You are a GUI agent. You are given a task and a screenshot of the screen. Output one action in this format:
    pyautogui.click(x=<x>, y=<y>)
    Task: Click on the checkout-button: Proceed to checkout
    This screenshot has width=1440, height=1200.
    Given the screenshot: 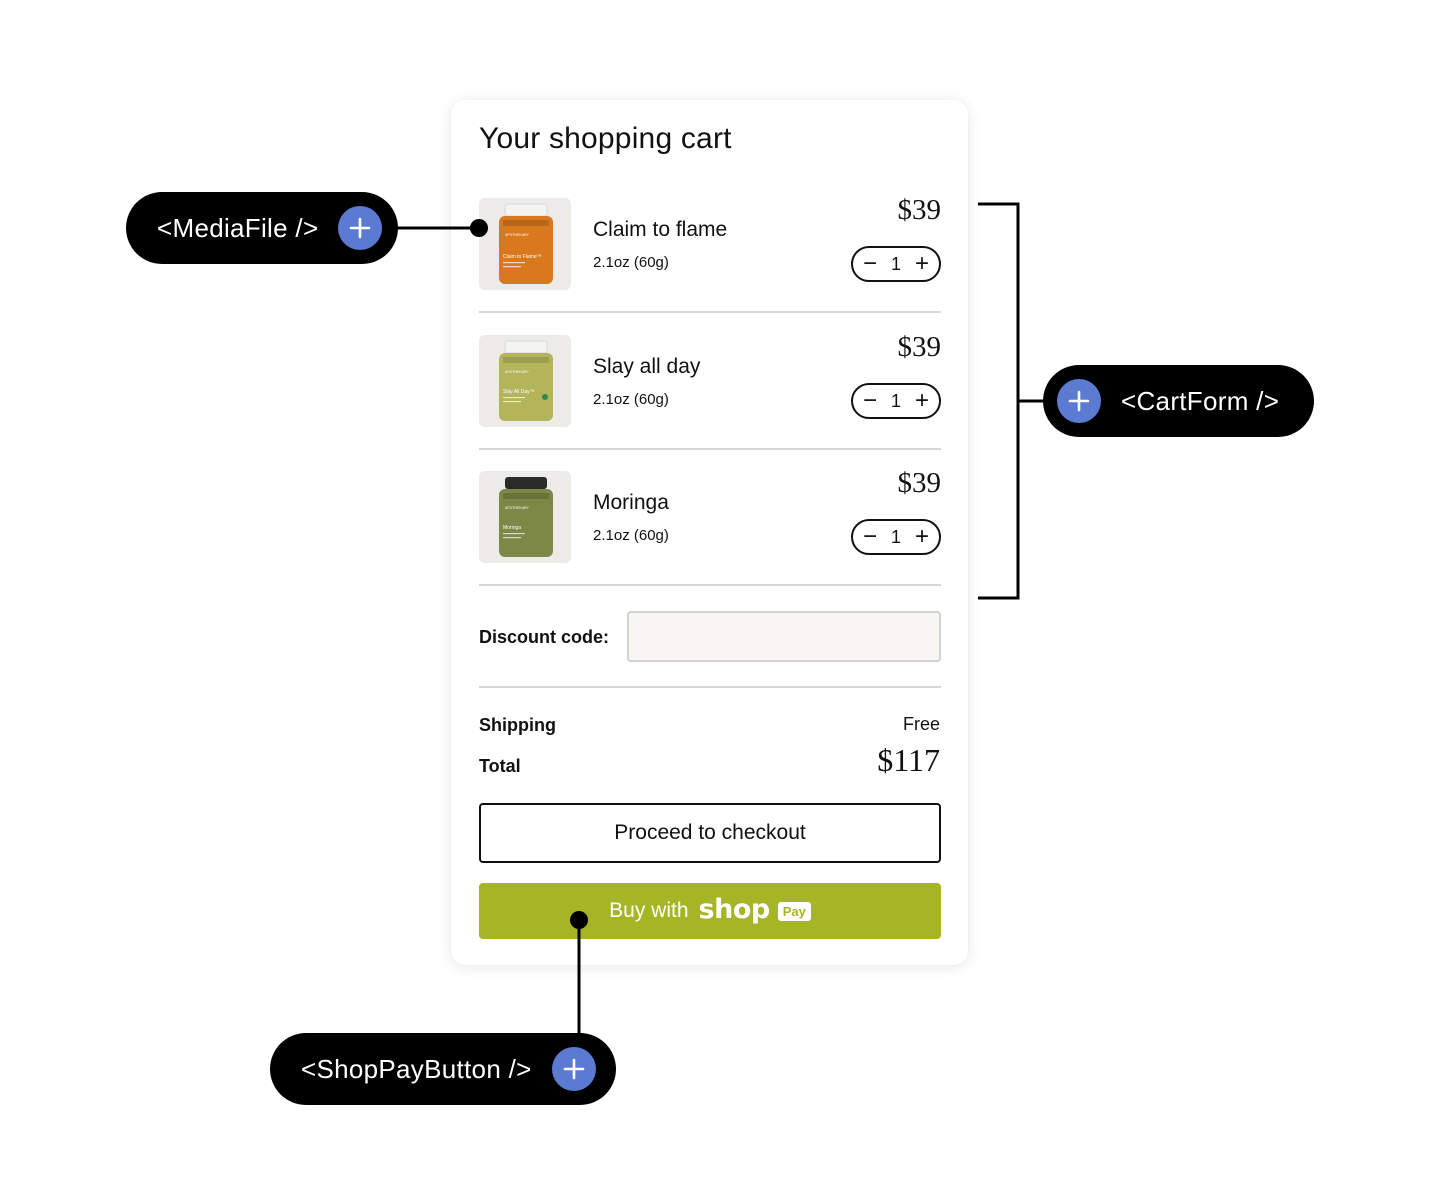 What is the action you would take?
    pyautogui.click(x=710, y=833)
    